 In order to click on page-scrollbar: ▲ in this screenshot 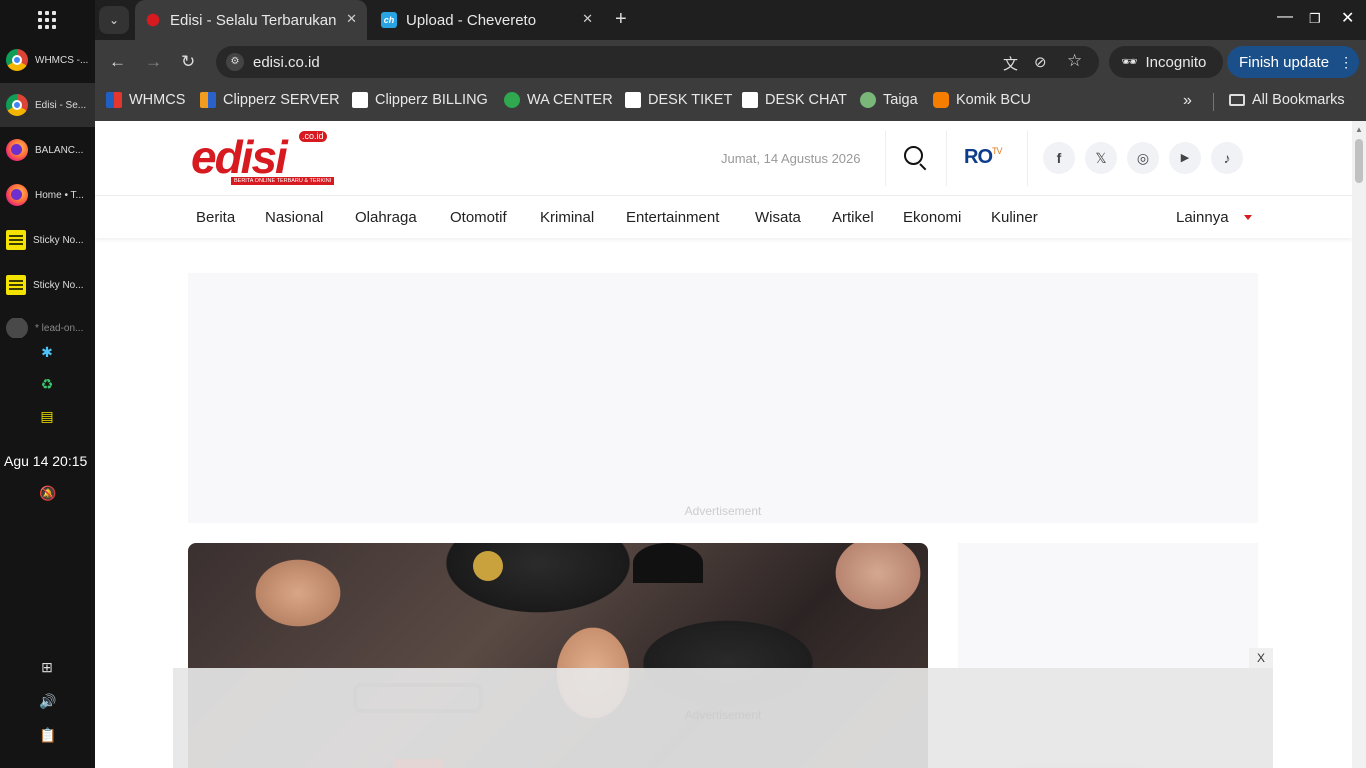, I will do `click(1359, 444)`.